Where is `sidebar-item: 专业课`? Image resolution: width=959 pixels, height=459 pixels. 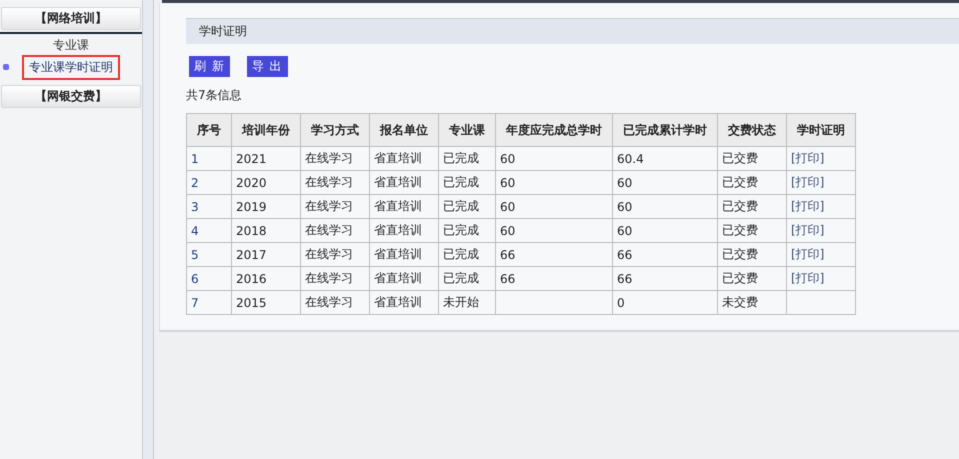 sidebar-item: 专业课 is located at coordinates (71, 45).